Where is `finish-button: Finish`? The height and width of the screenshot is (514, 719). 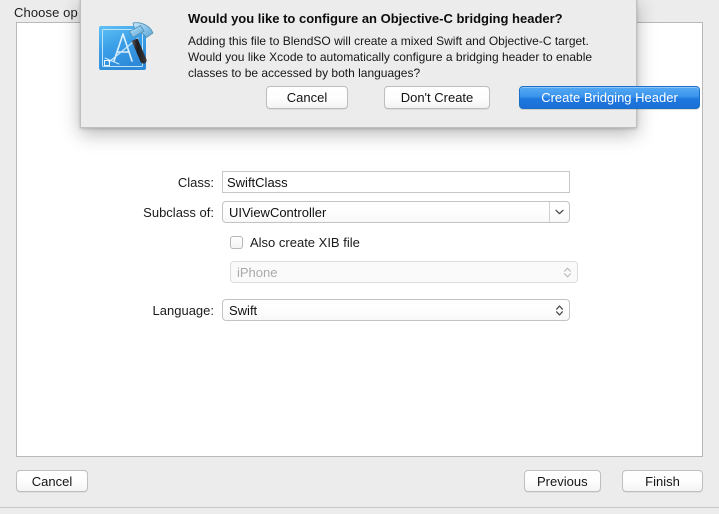 finish-button: Finish is located at coordinates (662, 481).